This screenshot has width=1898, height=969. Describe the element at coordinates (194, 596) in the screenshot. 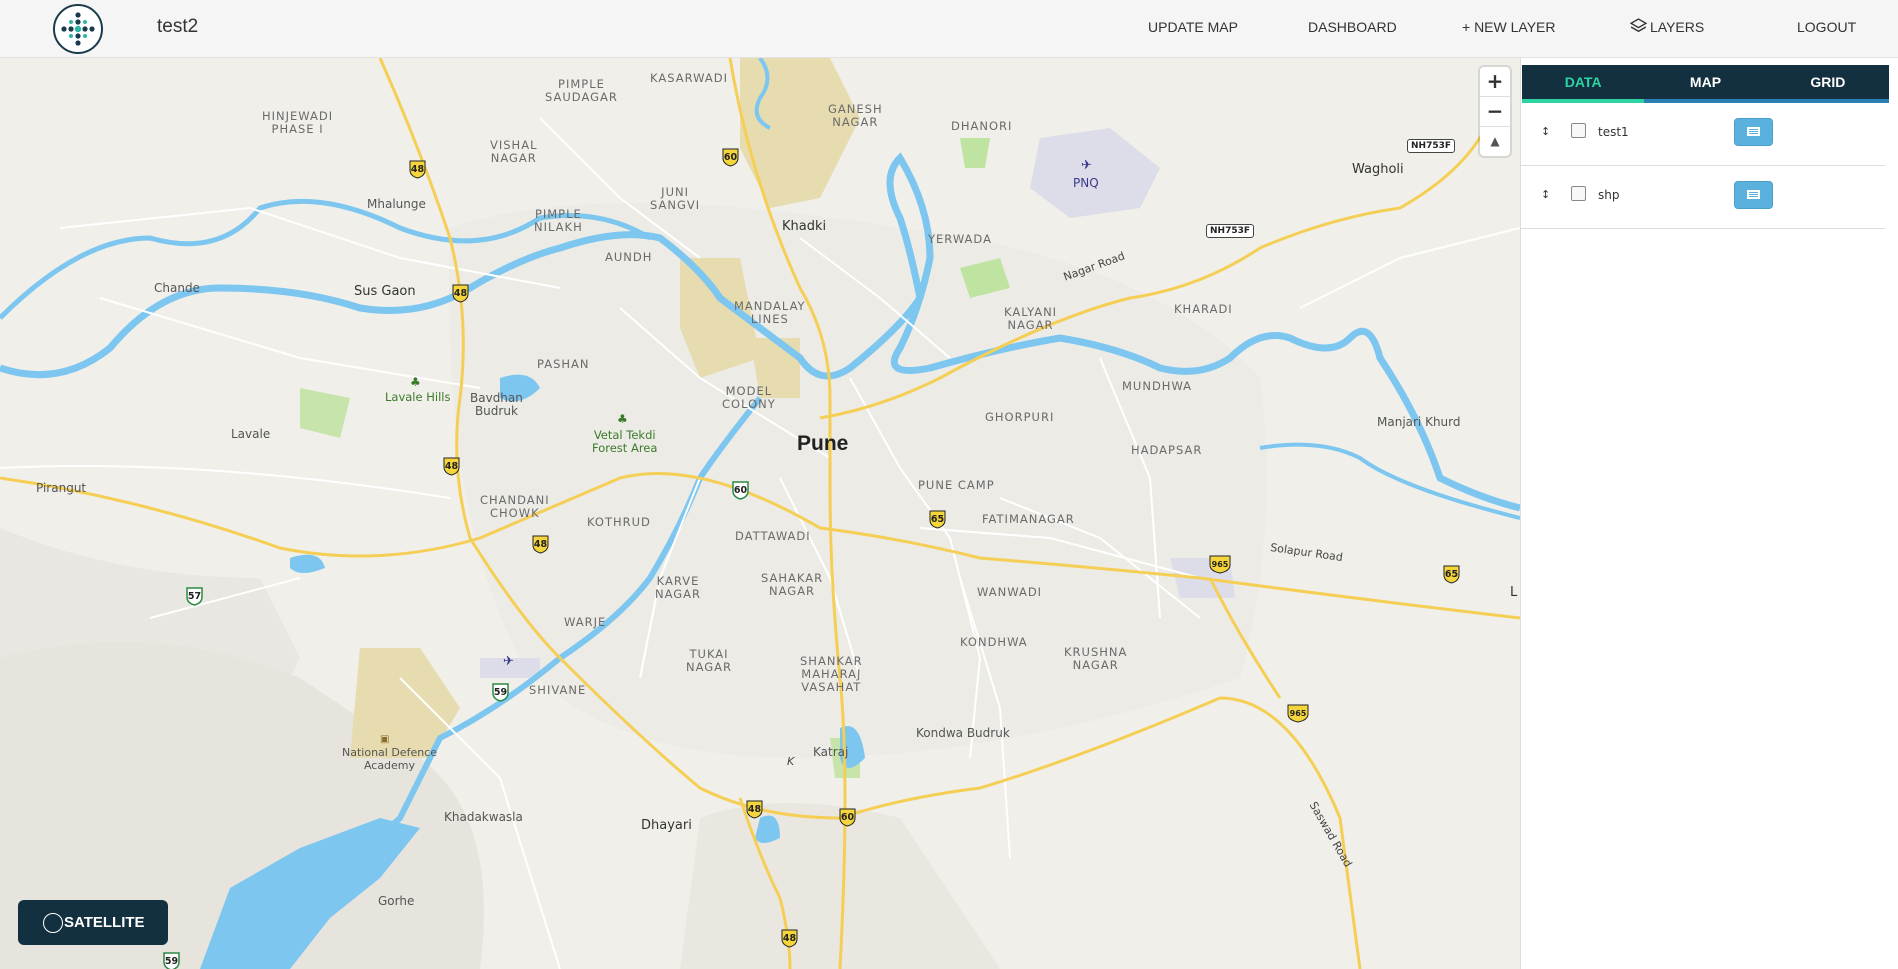

I see `highway-shield: 57` at that location.